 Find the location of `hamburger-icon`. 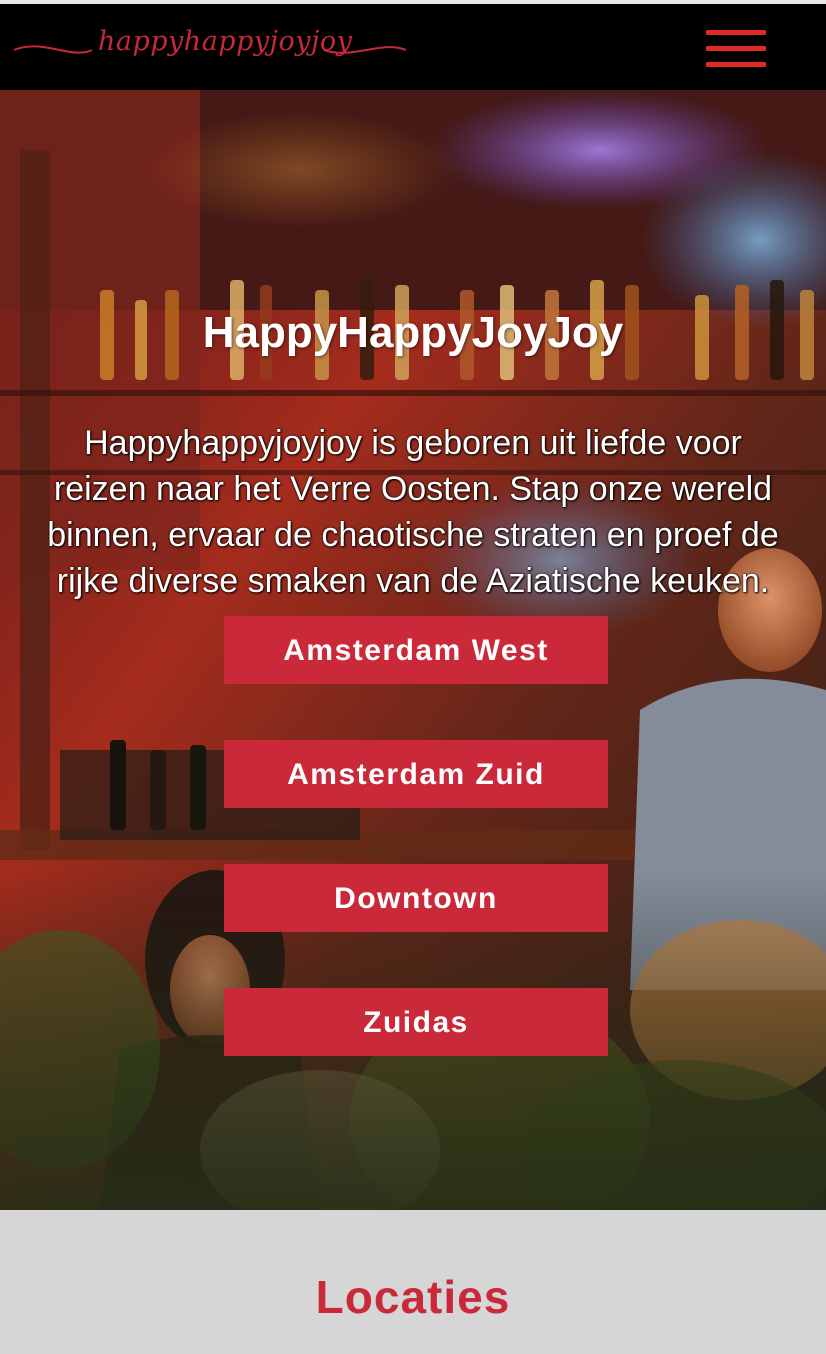

hamburger-icon is located at coordinates (735, 49).